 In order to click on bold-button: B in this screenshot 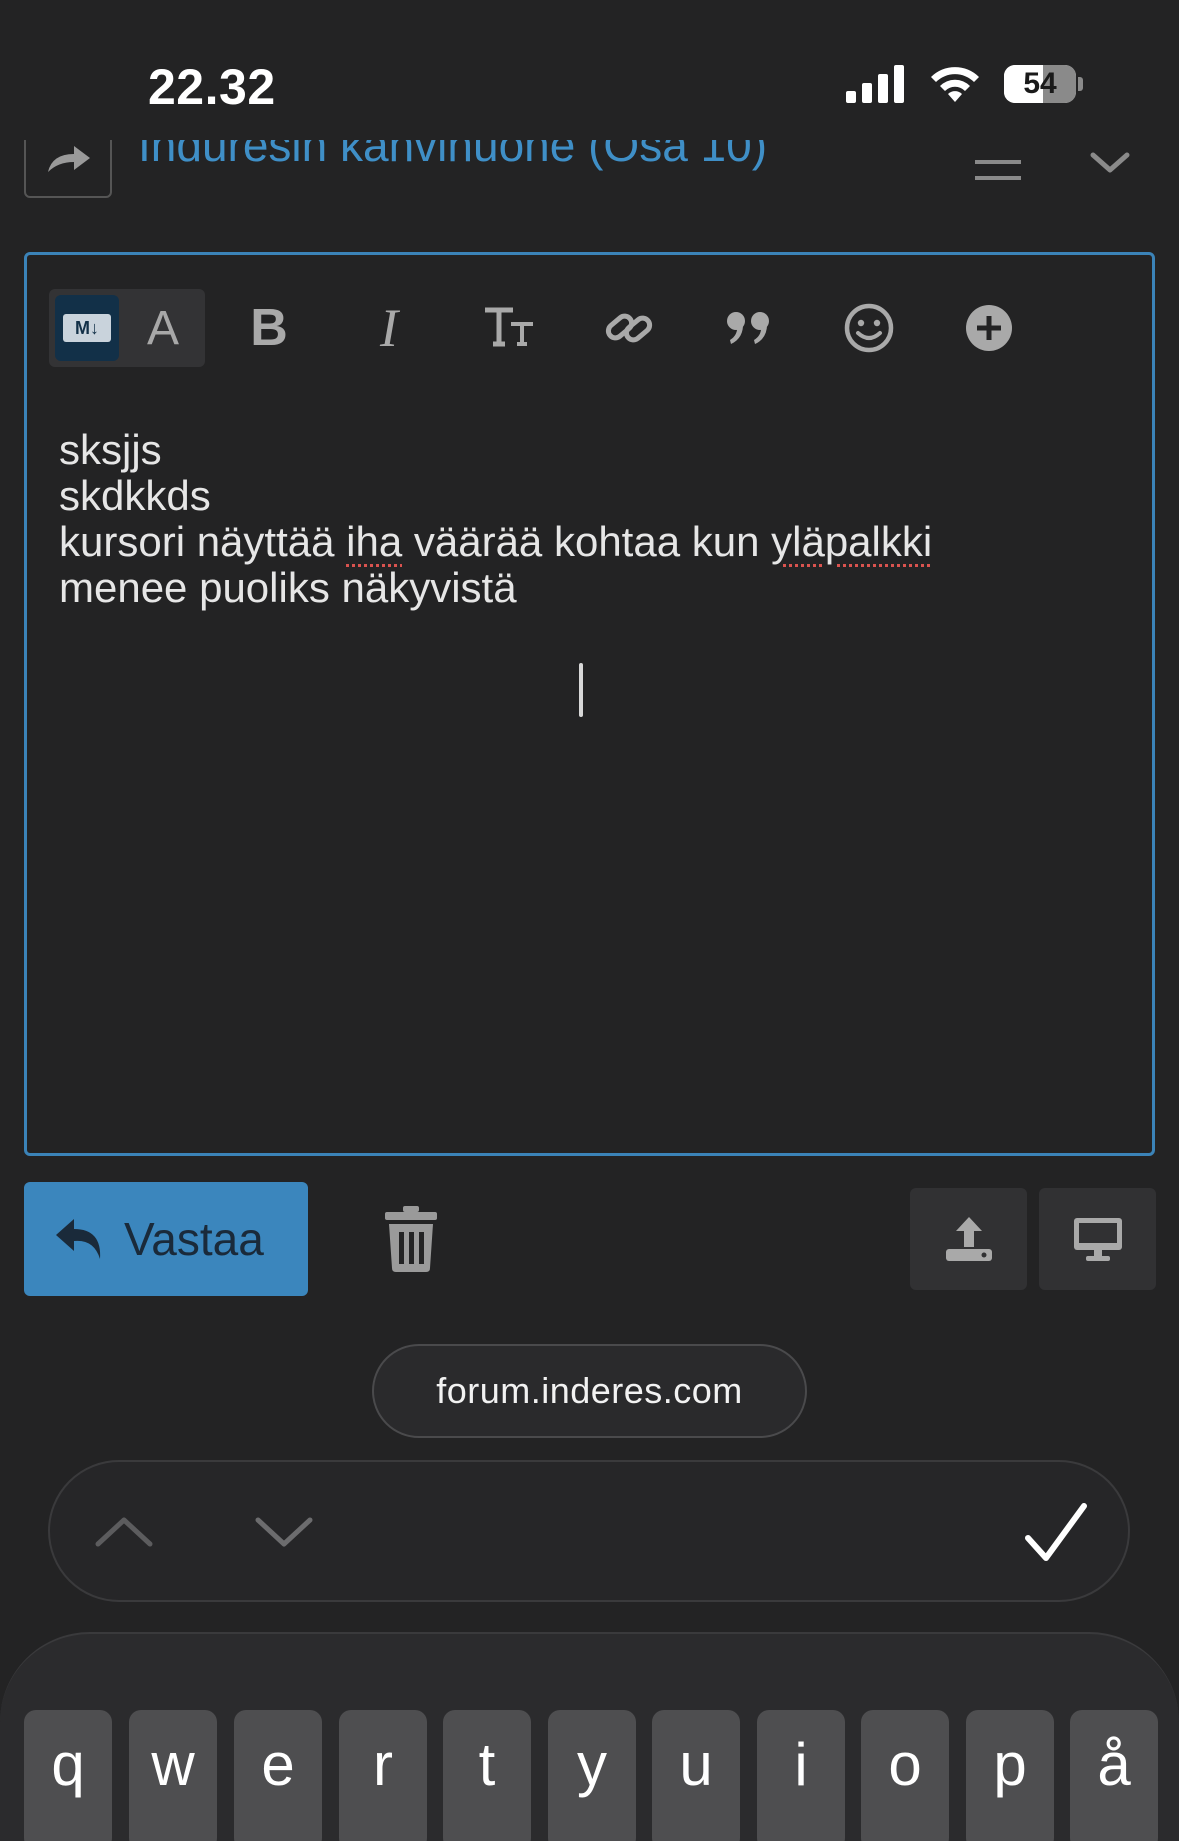, I will do `click(269, 328)`.